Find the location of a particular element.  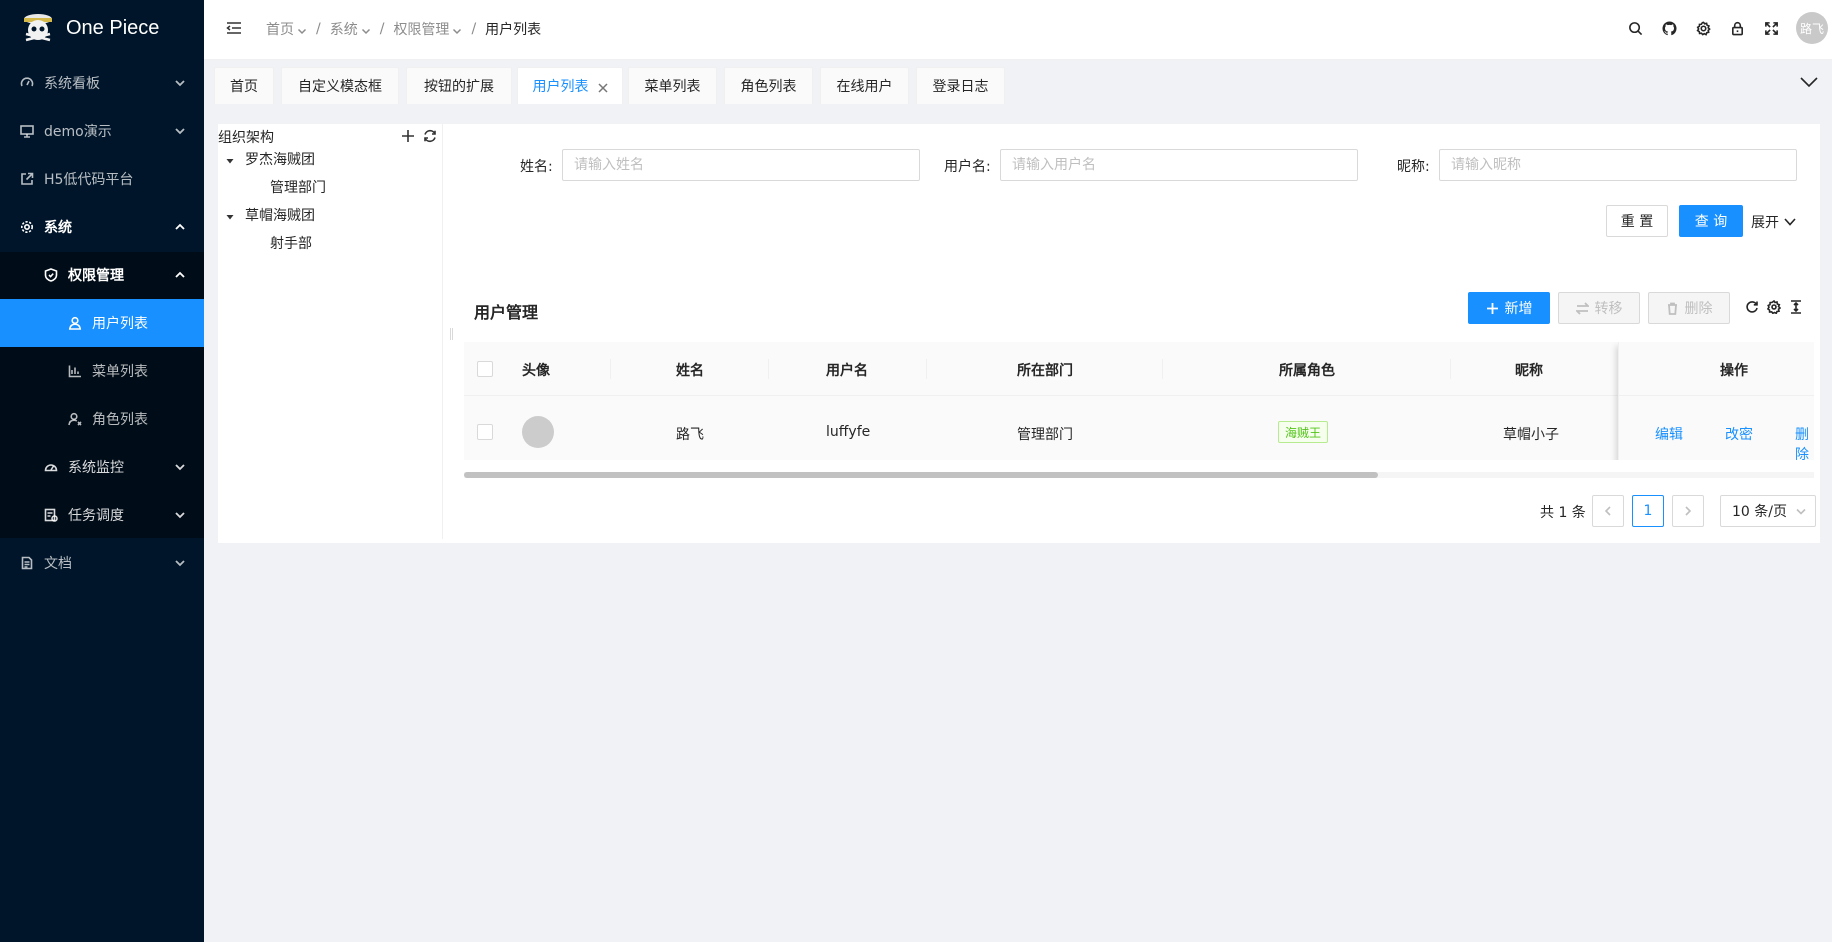

add-button: 新增 is located at coordinates (1509, 308).